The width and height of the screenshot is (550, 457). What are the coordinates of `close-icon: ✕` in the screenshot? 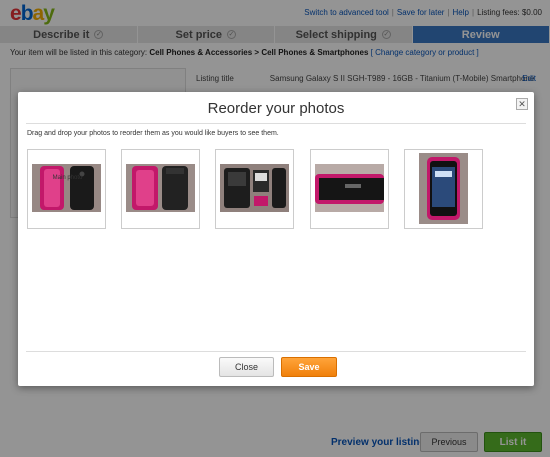 It's located at (522, 104).